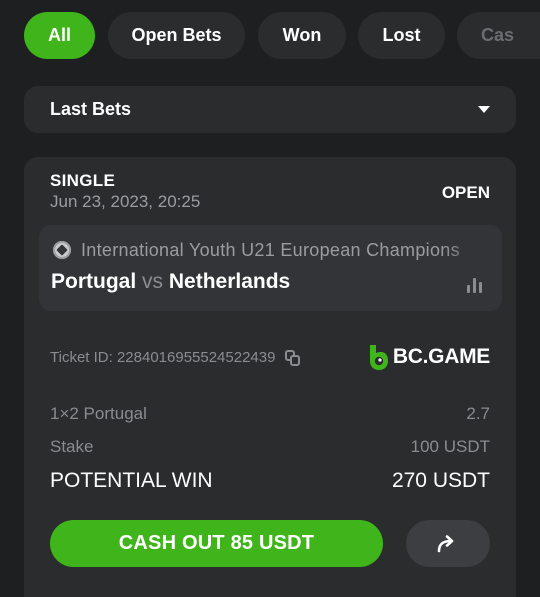 The image size is (540, 597). I want to click on bet-filter-tabs: All Open Bets Won Lost Cas, so click(282, 35).